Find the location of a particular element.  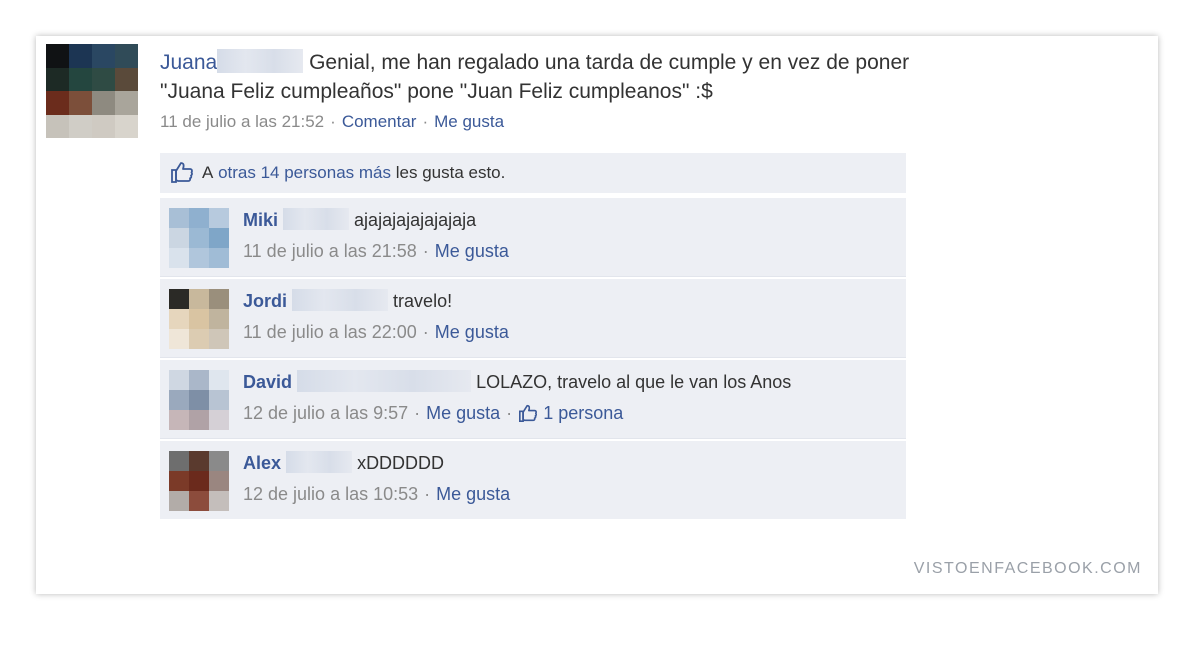

comment-body: Jordi travelo! is located at coordinates (347, 300).